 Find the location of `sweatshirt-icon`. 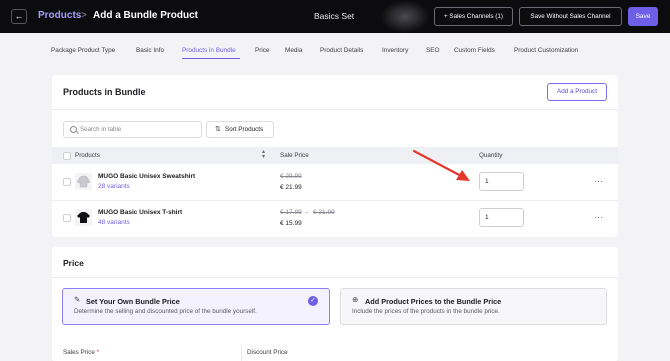

sweatshirt-icon is located at coordinates (83, 181).